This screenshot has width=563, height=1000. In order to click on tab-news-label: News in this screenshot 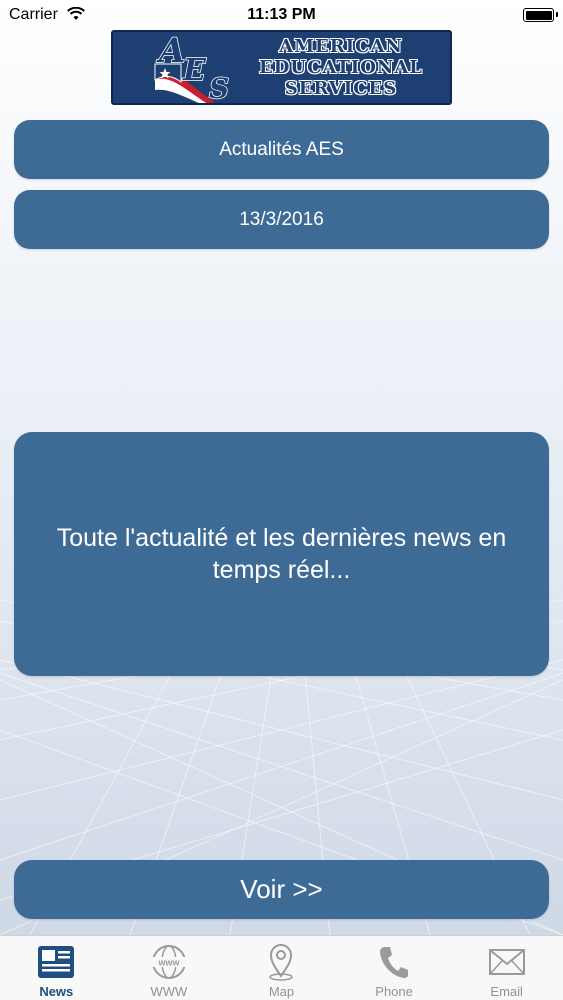, I will do `click(56, 991)`.